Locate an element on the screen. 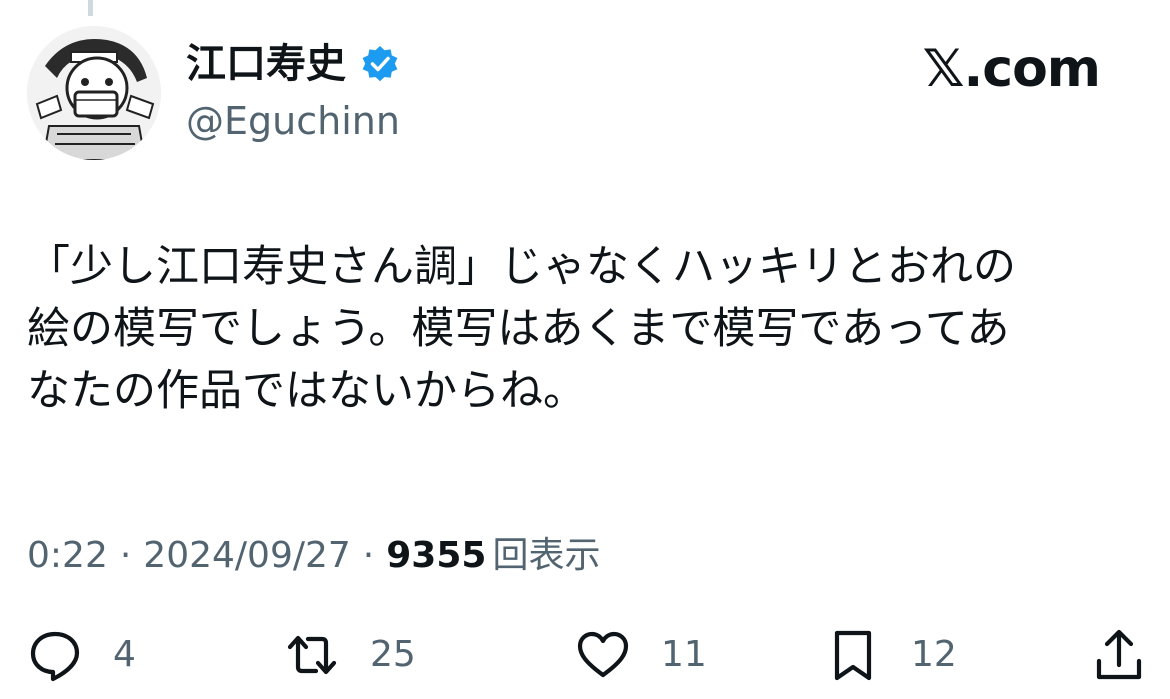 This screenshot has width=1170, height=699. tweet-date: 2024/09/27 is located at coordinates (247, 556).